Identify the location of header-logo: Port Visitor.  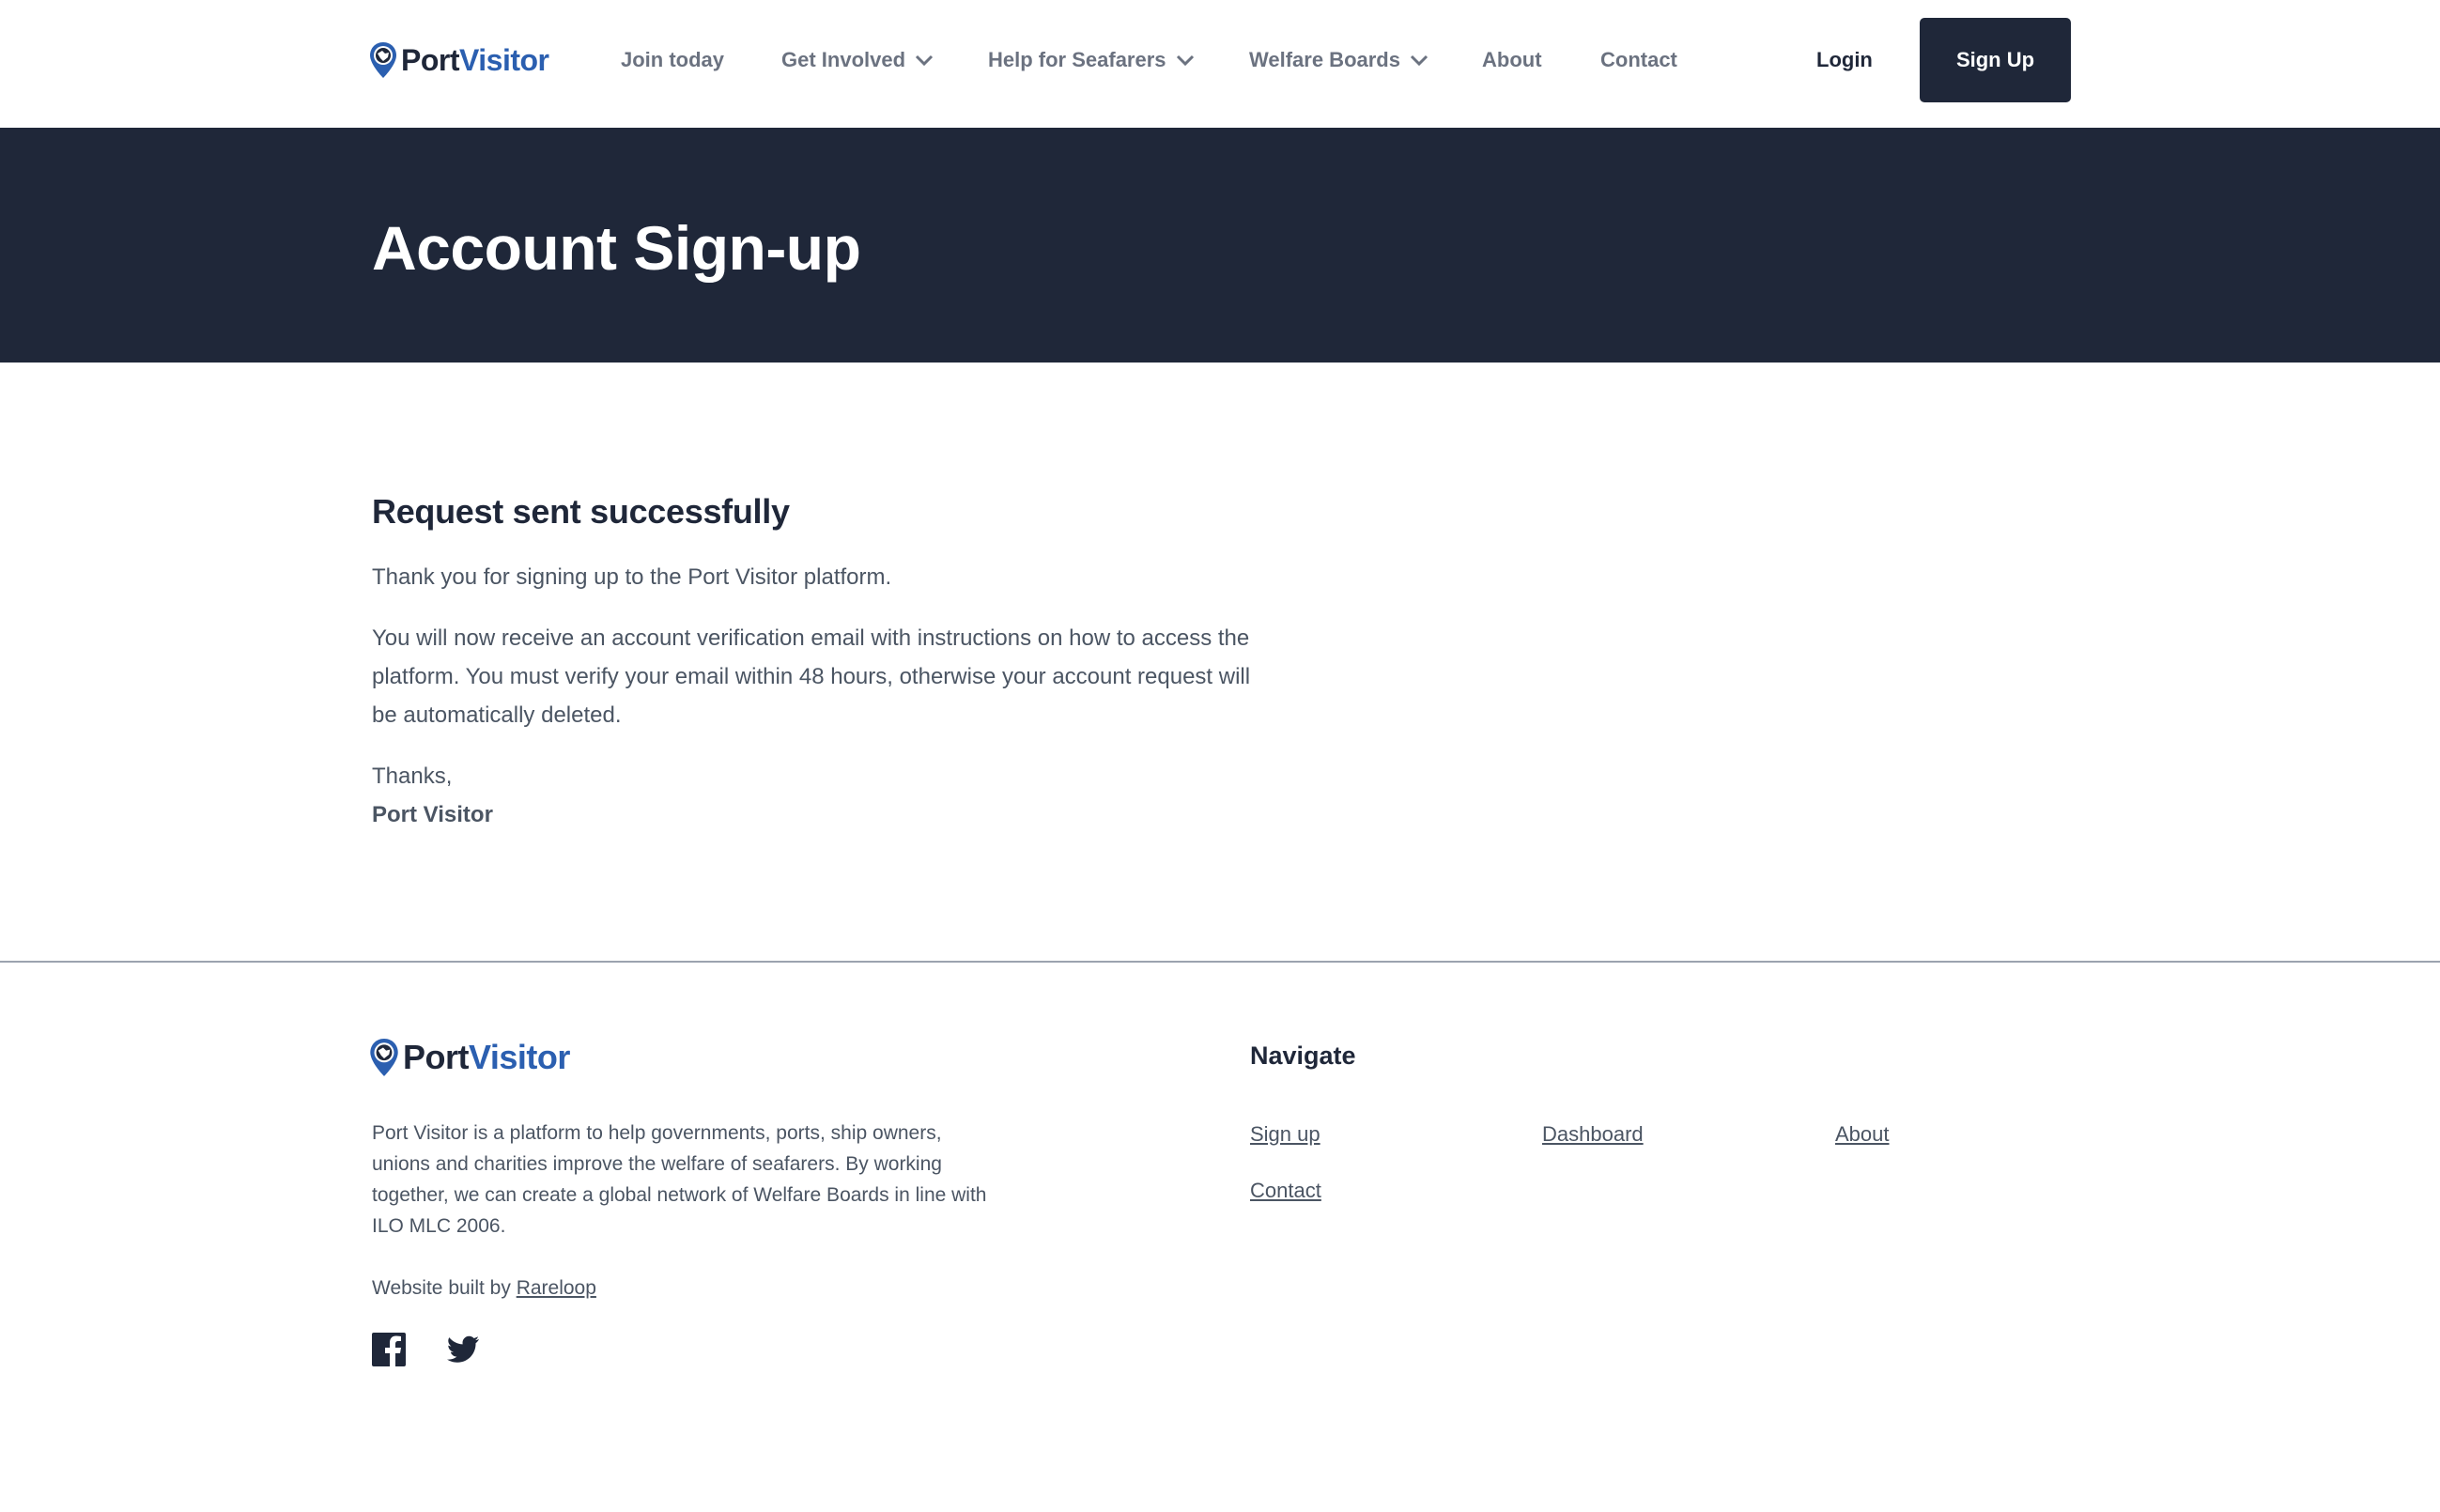
(459, 61).